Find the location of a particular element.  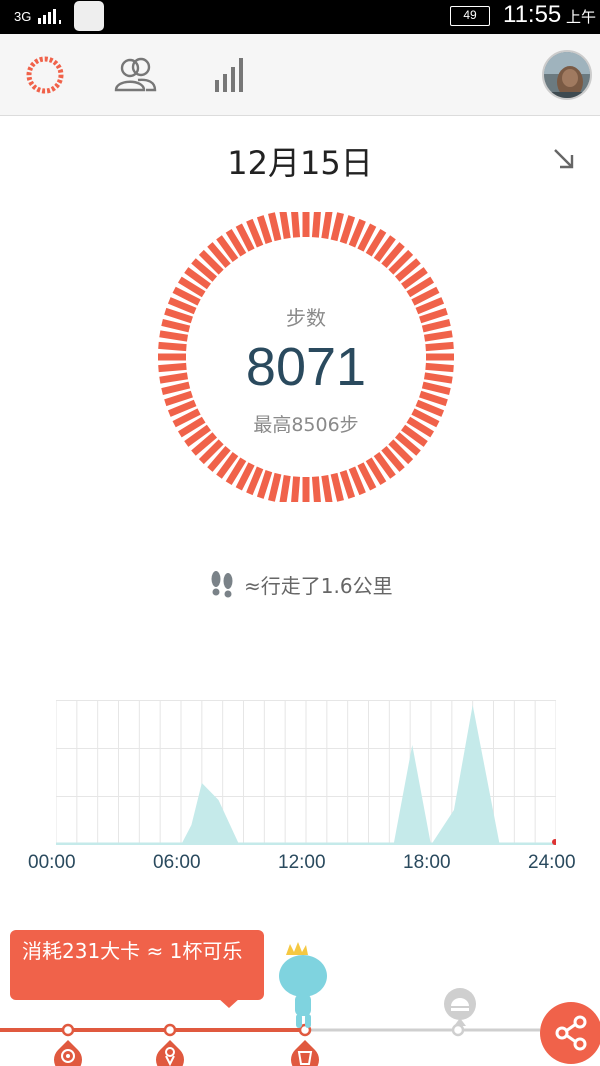

distance-row: ≈行走了1.6公里 is located at coordinates (300, 584).